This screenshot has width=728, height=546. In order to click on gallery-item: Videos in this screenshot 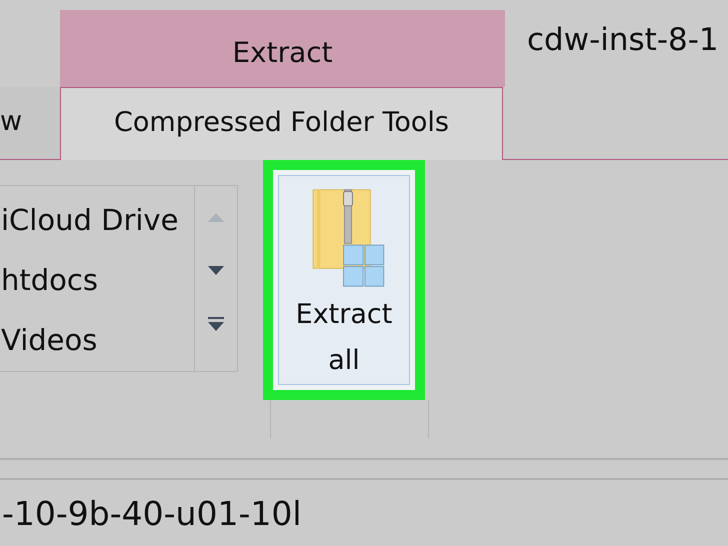, I will do `click(97, 340)`.